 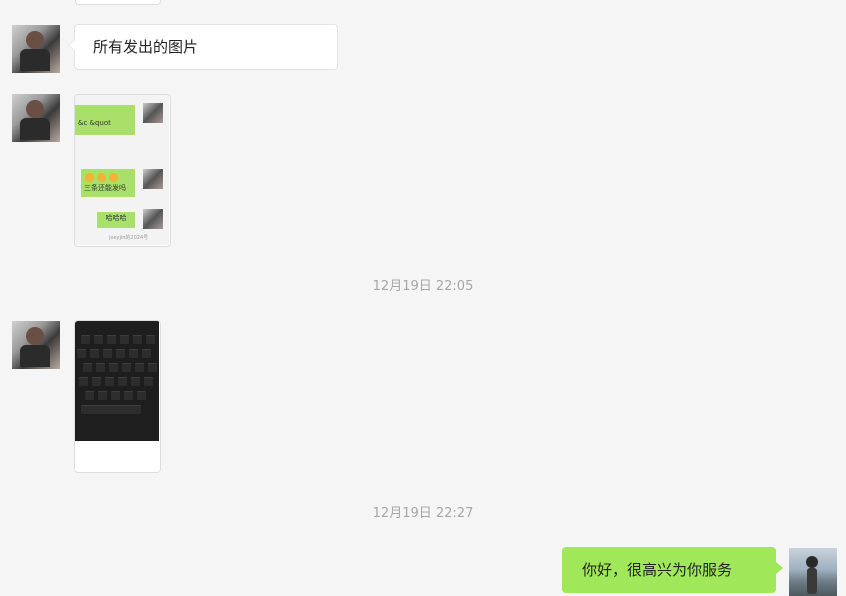 I want to click on timestamp: 12月19日 22:27, so click(x=423, y=513).